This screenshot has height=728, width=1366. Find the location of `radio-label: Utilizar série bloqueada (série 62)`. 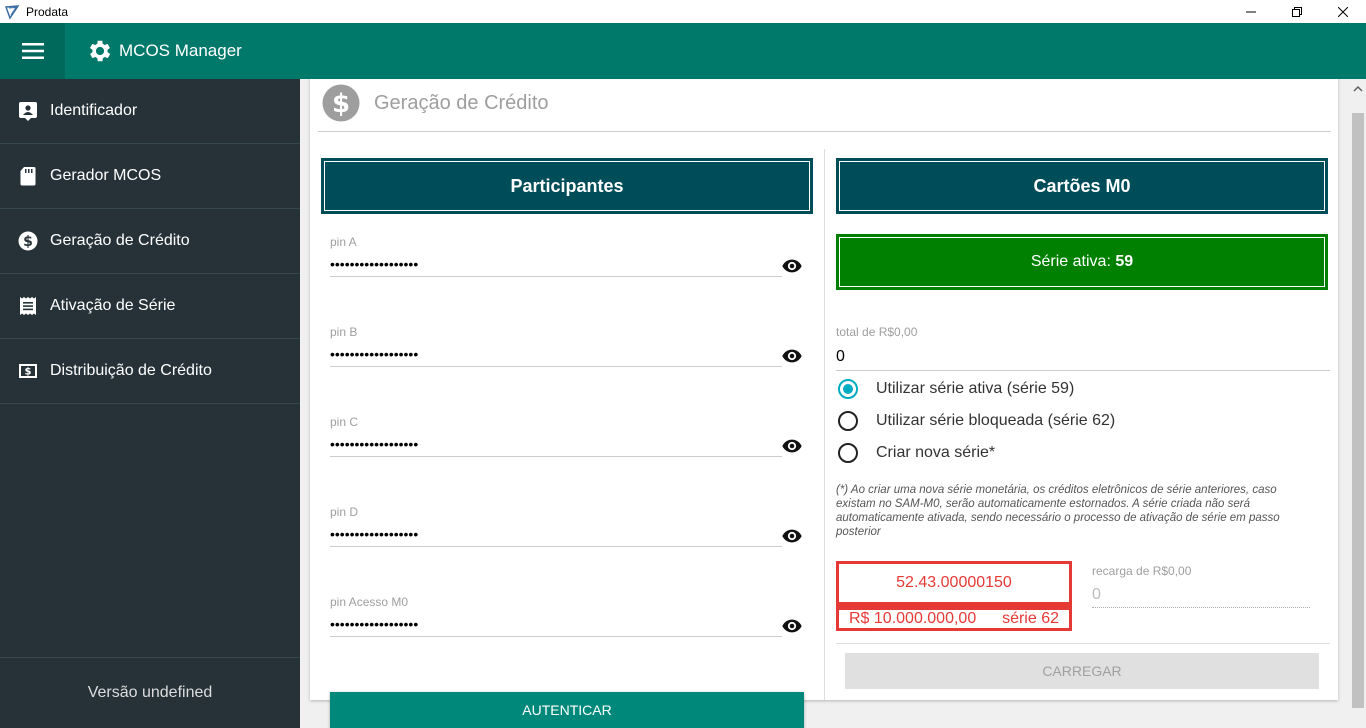

radio-label: Utilizar série bloqueada (série 62) is located at coordinates (996, 420).